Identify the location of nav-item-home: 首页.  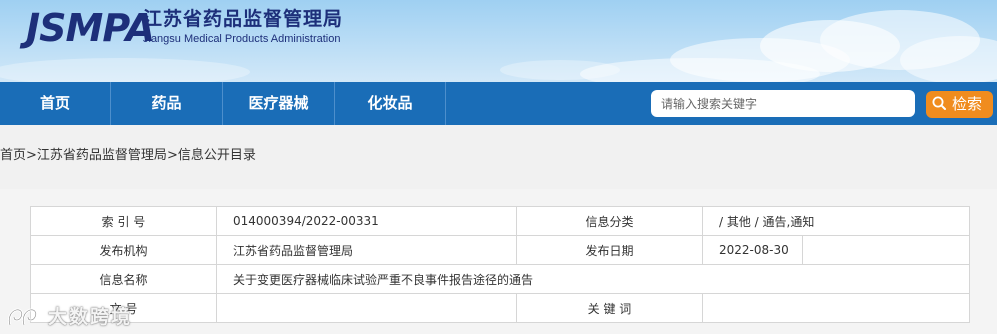
(55, 103).